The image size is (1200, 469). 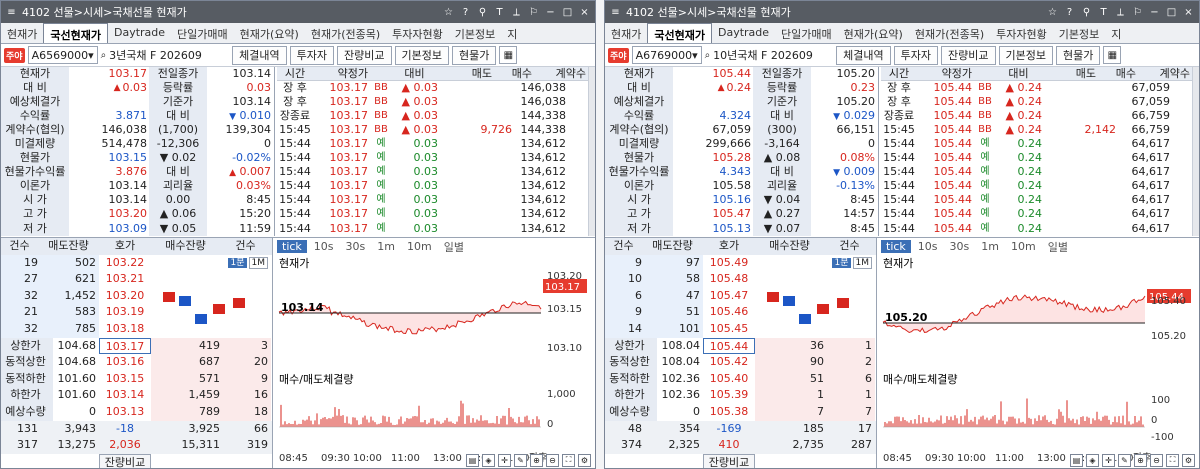 What do you see at coordinates (729, 329) in the screenshot?
I see `ask-price: 105.45` at bounding box center [729, 329].